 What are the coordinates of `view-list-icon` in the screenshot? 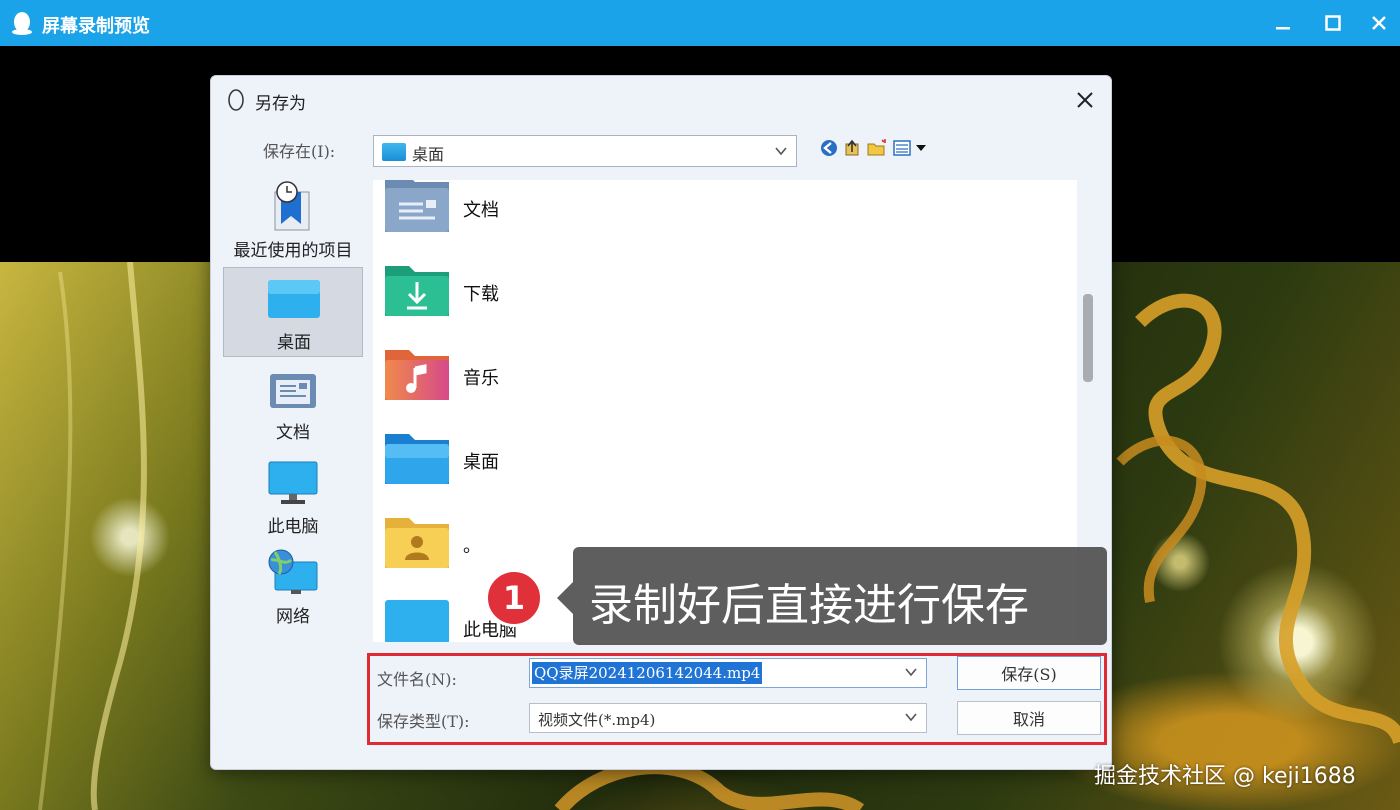 It's located at (909, 148).